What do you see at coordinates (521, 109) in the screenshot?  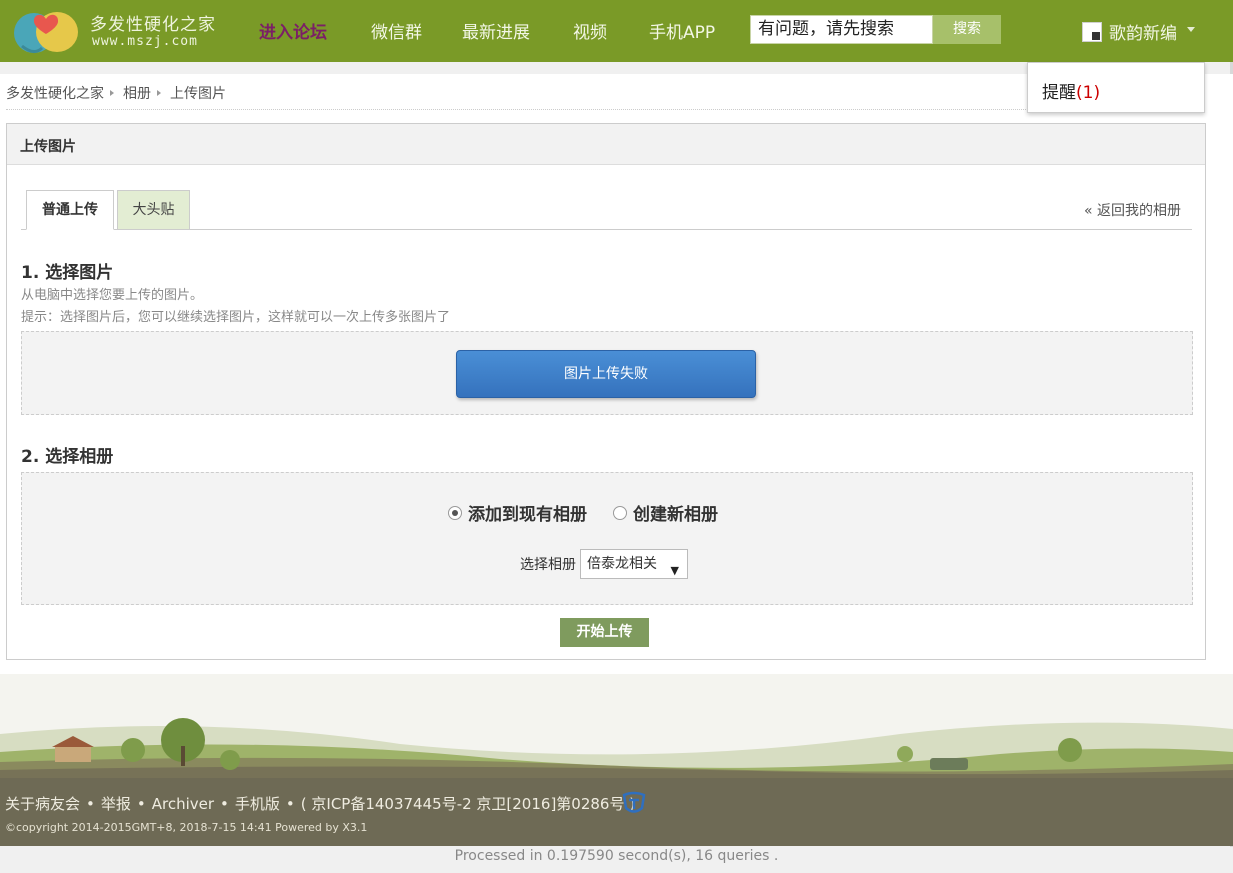 I see `breadcrumb-divider` at bounding box center [521, 109].